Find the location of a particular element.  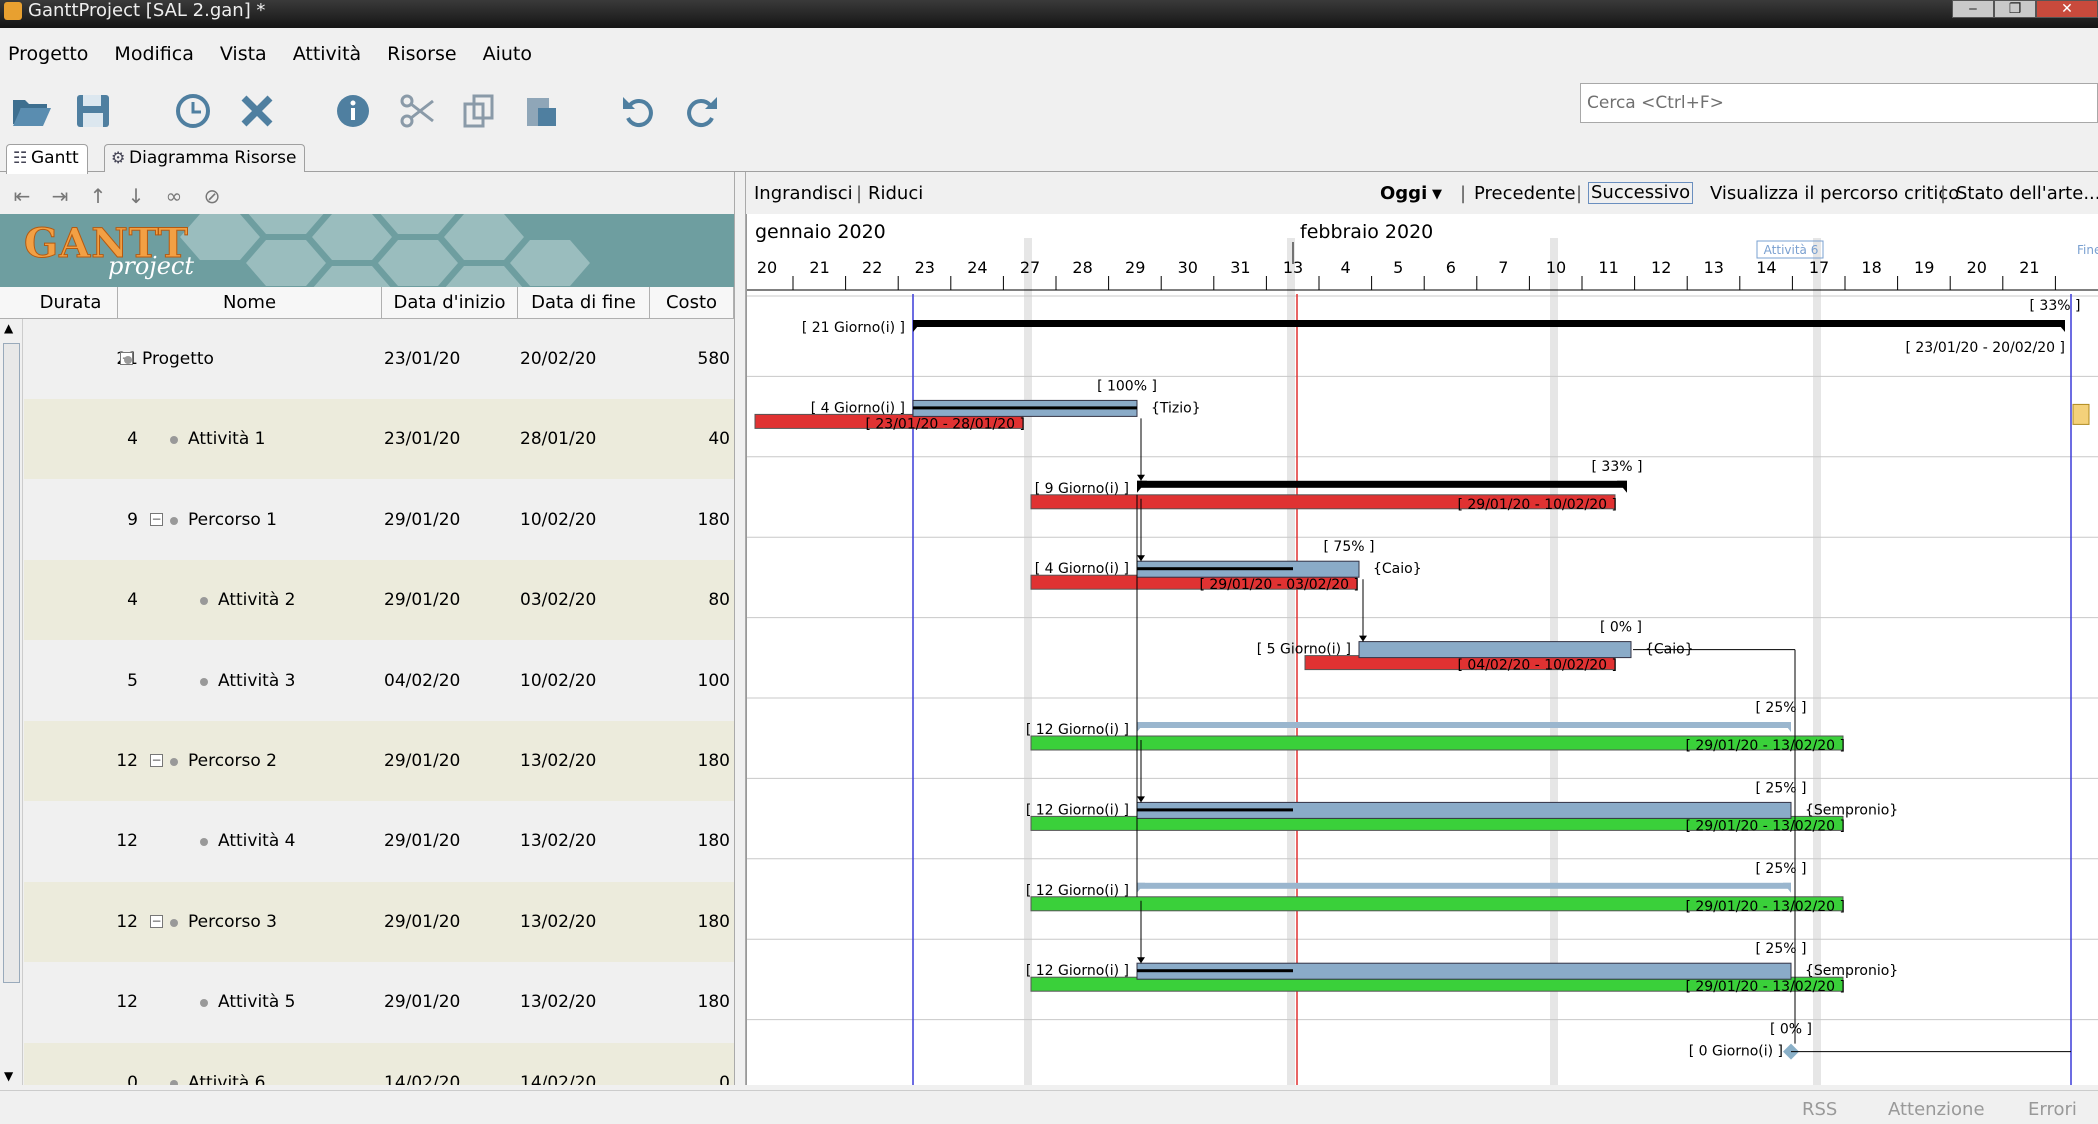

table-scrollbar: ▲ ▼ is located at coordinates (11, 702).